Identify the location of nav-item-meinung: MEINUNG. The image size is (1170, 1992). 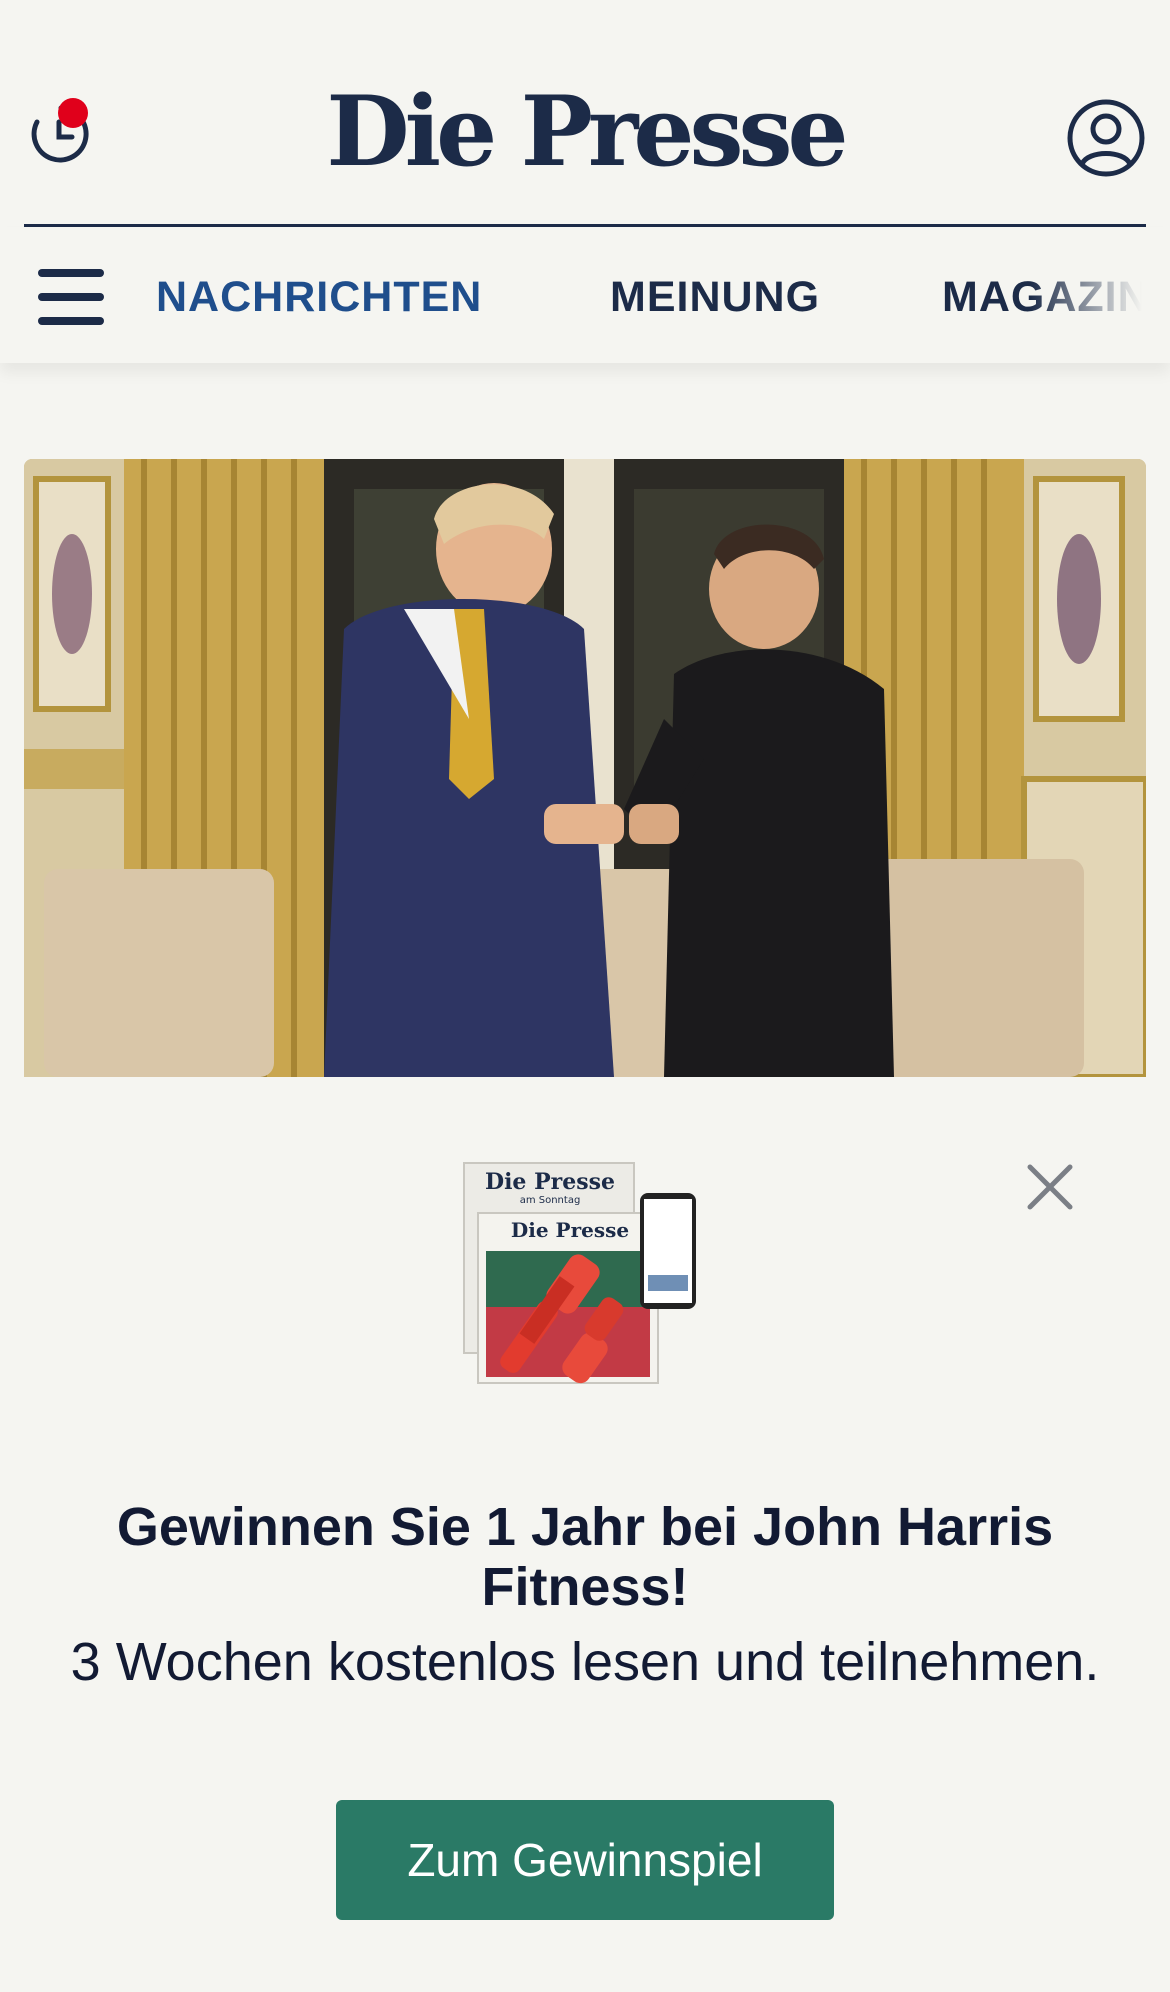
(715, 297).